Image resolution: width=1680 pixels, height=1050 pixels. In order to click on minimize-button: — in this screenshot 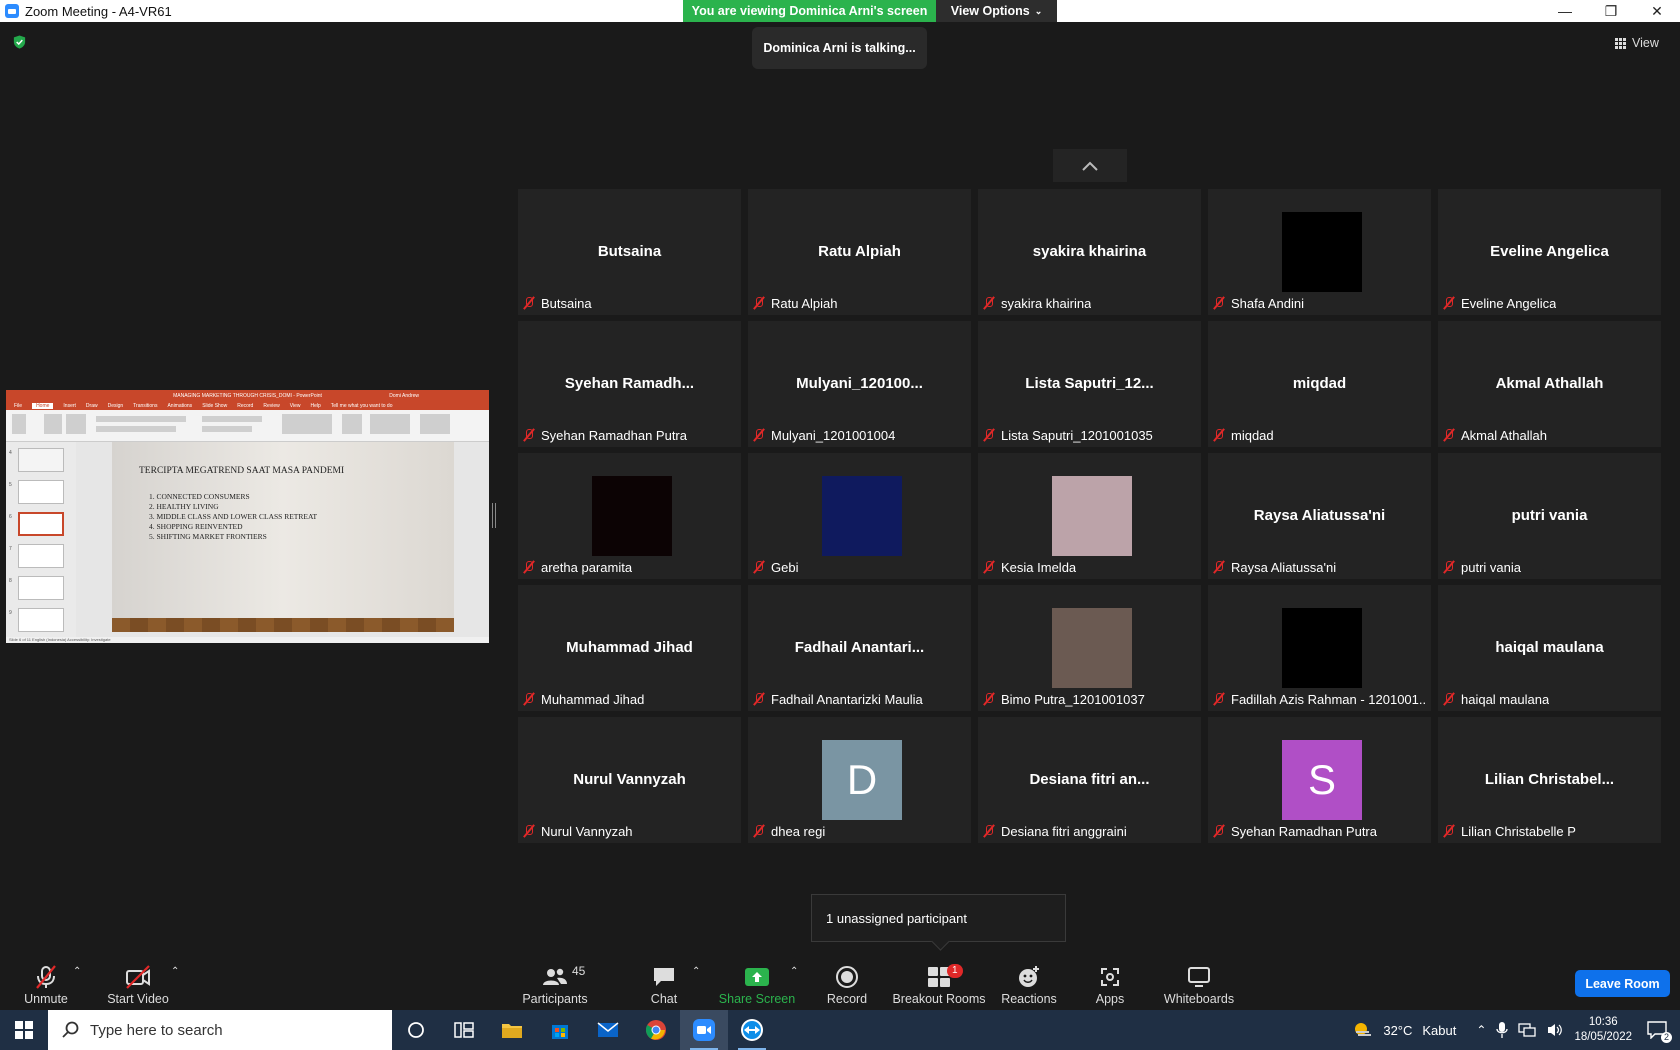, I will do `click(1565, 11)`.